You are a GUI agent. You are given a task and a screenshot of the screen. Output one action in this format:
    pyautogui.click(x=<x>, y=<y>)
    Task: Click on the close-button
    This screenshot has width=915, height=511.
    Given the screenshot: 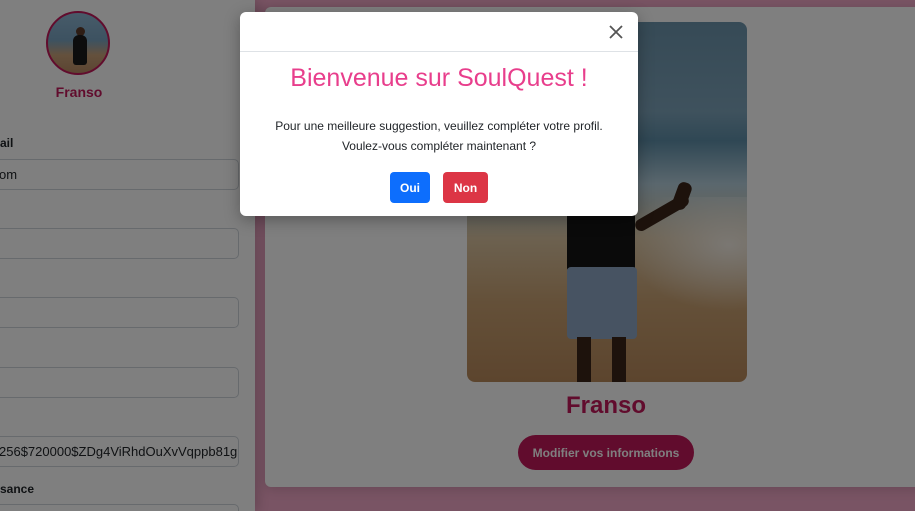 What is the action you would take?
    pyautogui.click(x=618, y=32)
    